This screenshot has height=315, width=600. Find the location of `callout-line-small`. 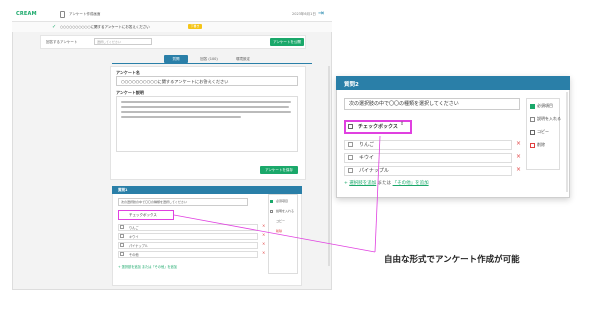

callout-line-small is located at coordinates (274, 233).